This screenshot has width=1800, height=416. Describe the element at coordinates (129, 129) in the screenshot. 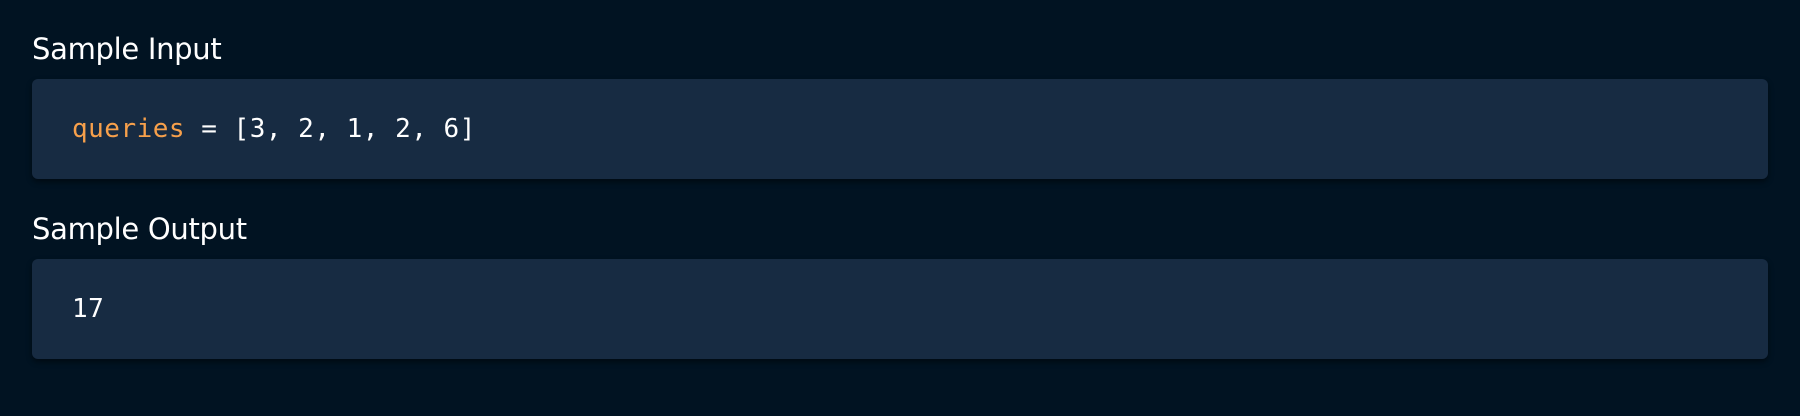

I see `sample-input-variable: queries` at that location.